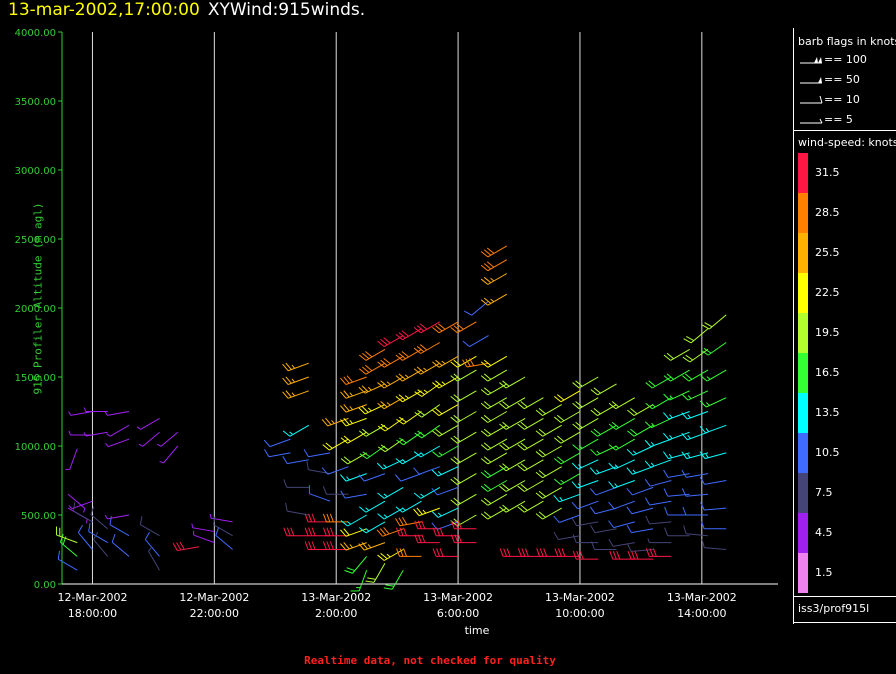  What do you see at coordinates (847, 142) in the screenshot?
I see `speed-legend-title: wind-speed: knots` at bounding box center [847, 142].